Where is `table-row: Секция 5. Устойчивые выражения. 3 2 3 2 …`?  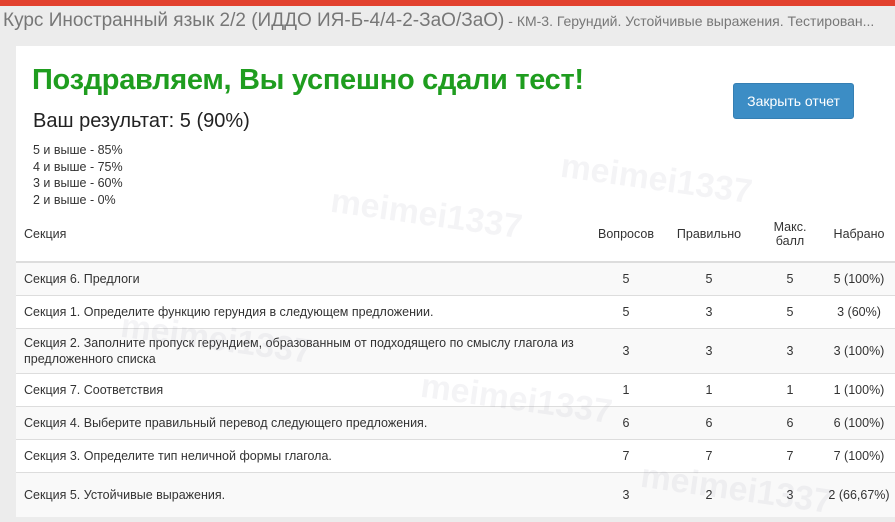 table-row: Секция 5. Устойчивые выражения. 3 2 3 2 … is located at coordinates (455, 494).